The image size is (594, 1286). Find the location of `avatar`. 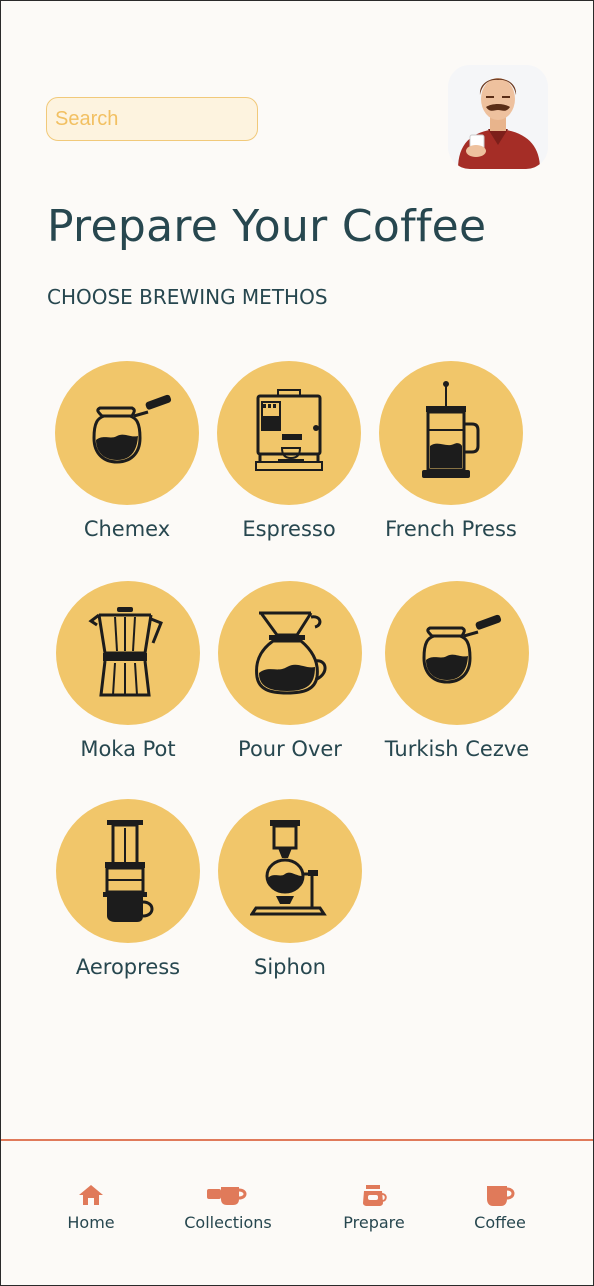

avatar is located at coordinates (498, 117).